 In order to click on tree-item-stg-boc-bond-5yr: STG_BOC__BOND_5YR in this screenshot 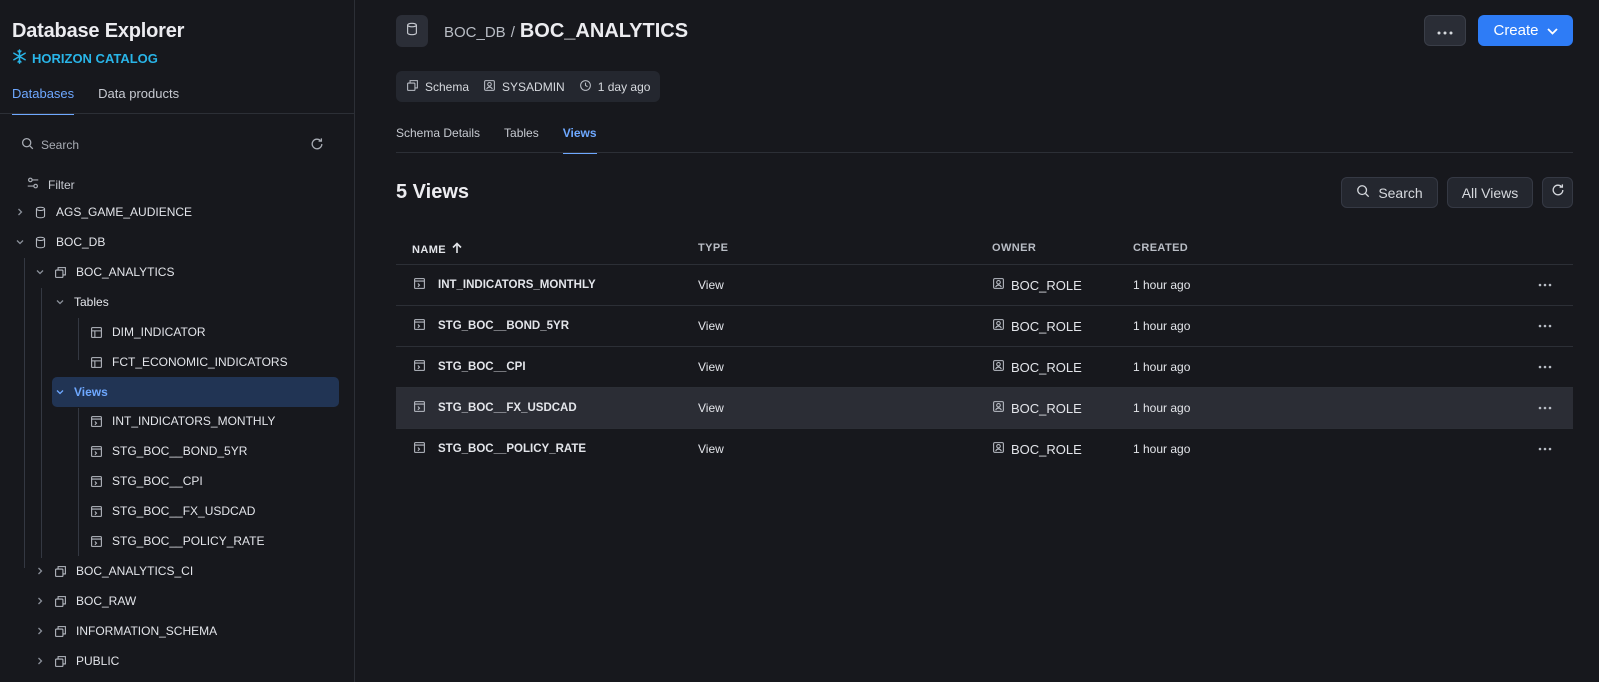, I will do `click(212, 451)`.